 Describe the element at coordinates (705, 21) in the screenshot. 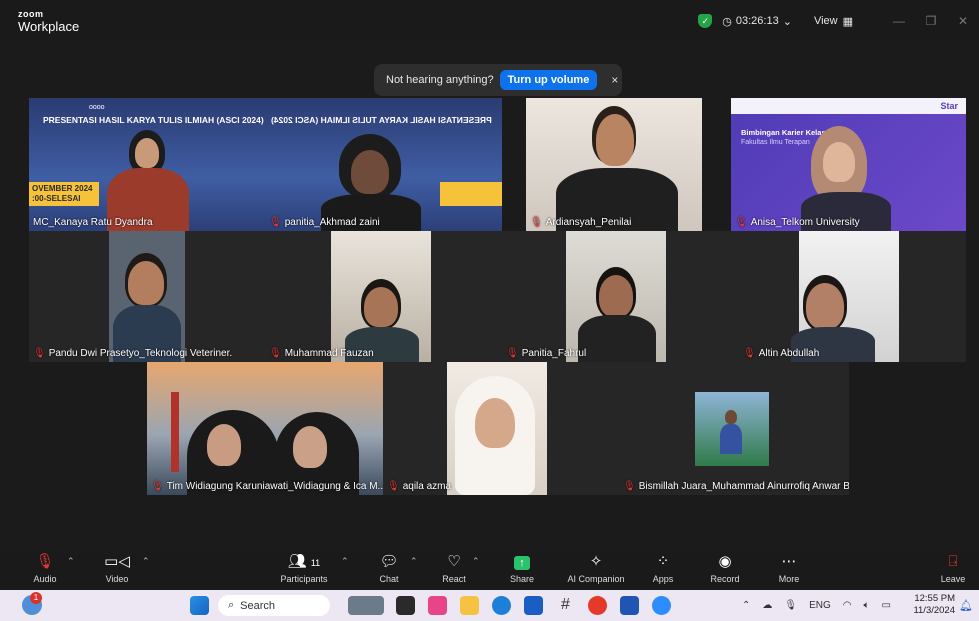

I see `shield-icon: ✓` at that location.